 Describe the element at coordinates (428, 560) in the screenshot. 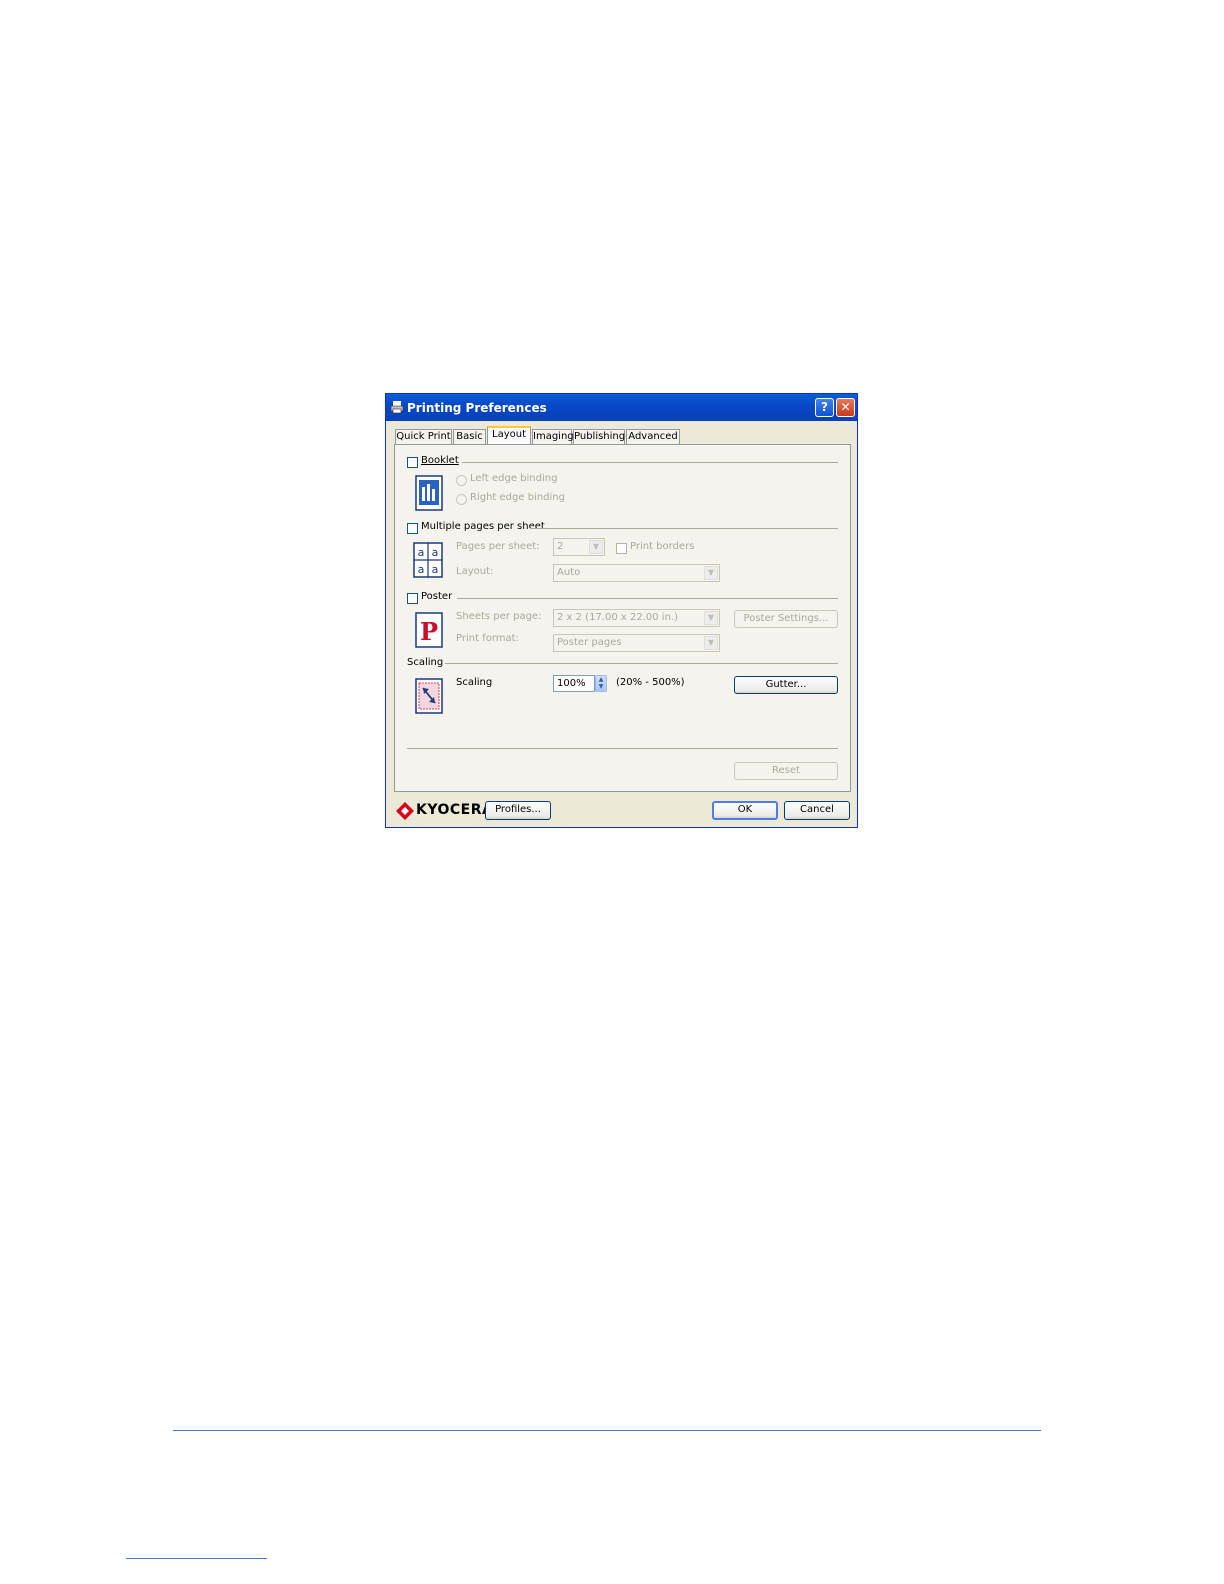

I see `pages-per-sheet-icon: a a a a` at that location.